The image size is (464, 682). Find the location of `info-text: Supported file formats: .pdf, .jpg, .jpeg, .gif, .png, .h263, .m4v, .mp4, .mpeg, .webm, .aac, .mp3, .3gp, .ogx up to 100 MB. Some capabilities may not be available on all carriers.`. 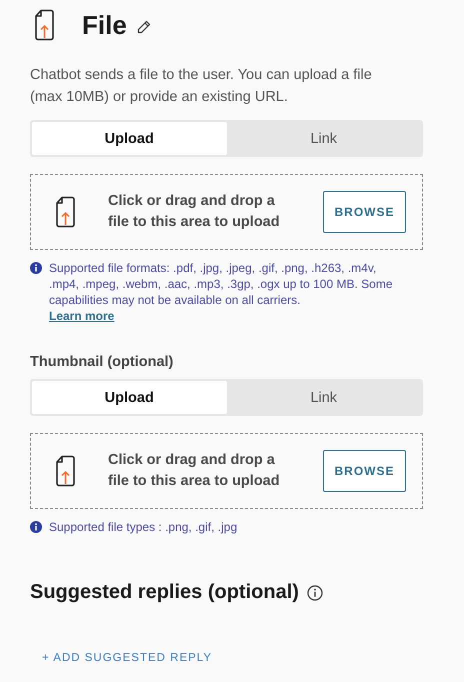

info-text: Supported file formats: .pdf, .jpg, .jpeg, .gif, .png, .h263, .m4v, .mp4, .mpeg, .webm, .aac, .mp3, .3gp, .ogx up to 100 MB. Some capabilities may not be available on all carriers. is located at coordinates (221, 284).